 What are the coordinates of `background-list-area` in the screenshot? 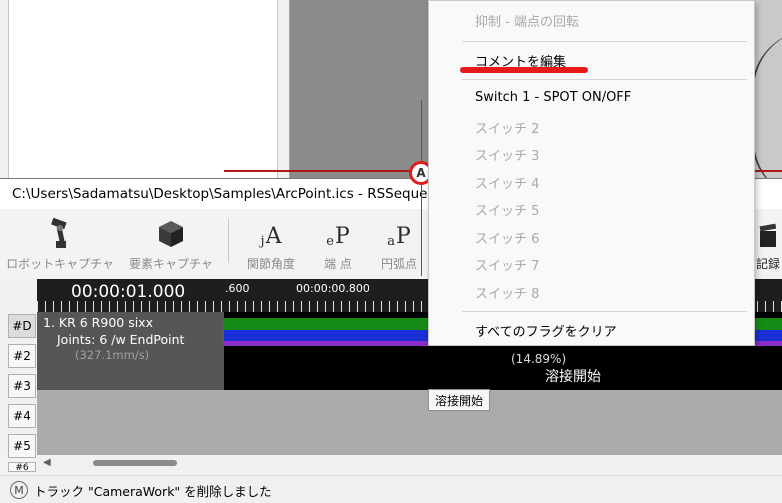 It's located at (143, 89).